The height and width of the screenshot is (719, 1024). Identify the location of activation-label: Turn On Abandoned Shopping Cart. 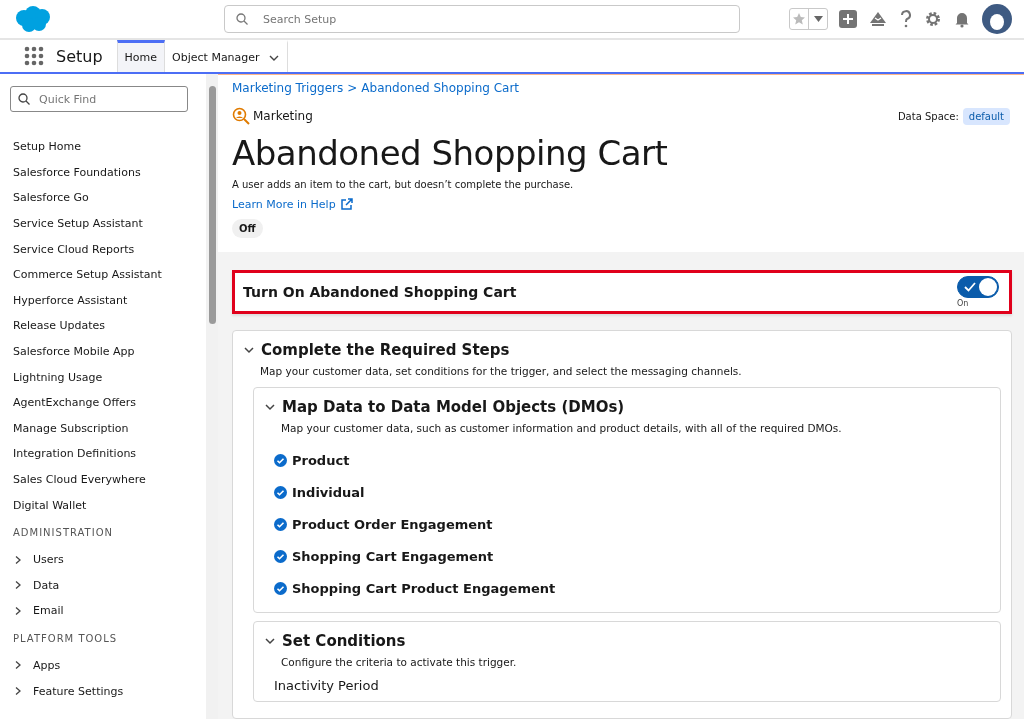
(380, 292).